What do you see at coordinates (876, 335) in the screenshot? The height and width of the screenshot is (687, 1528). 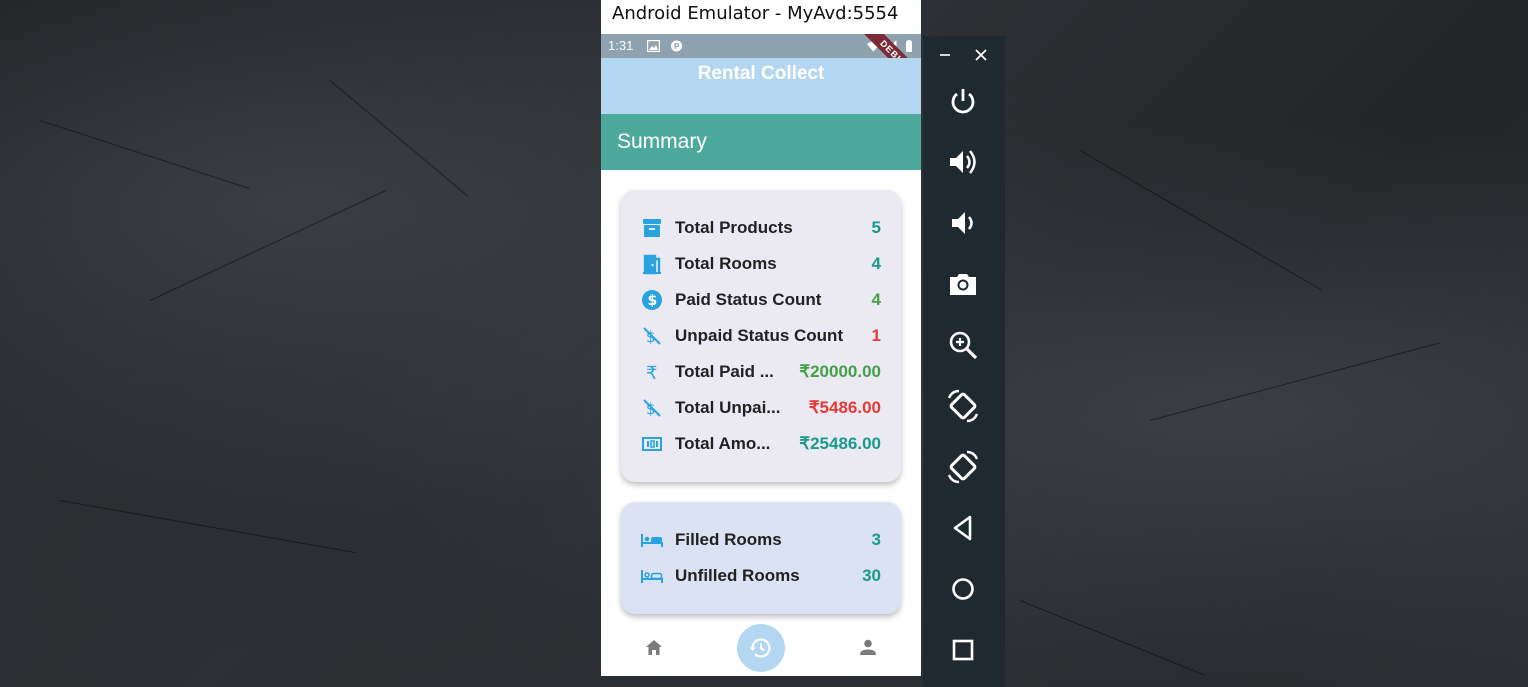 I see `row-value: 1` at bounding box center [876, 335].